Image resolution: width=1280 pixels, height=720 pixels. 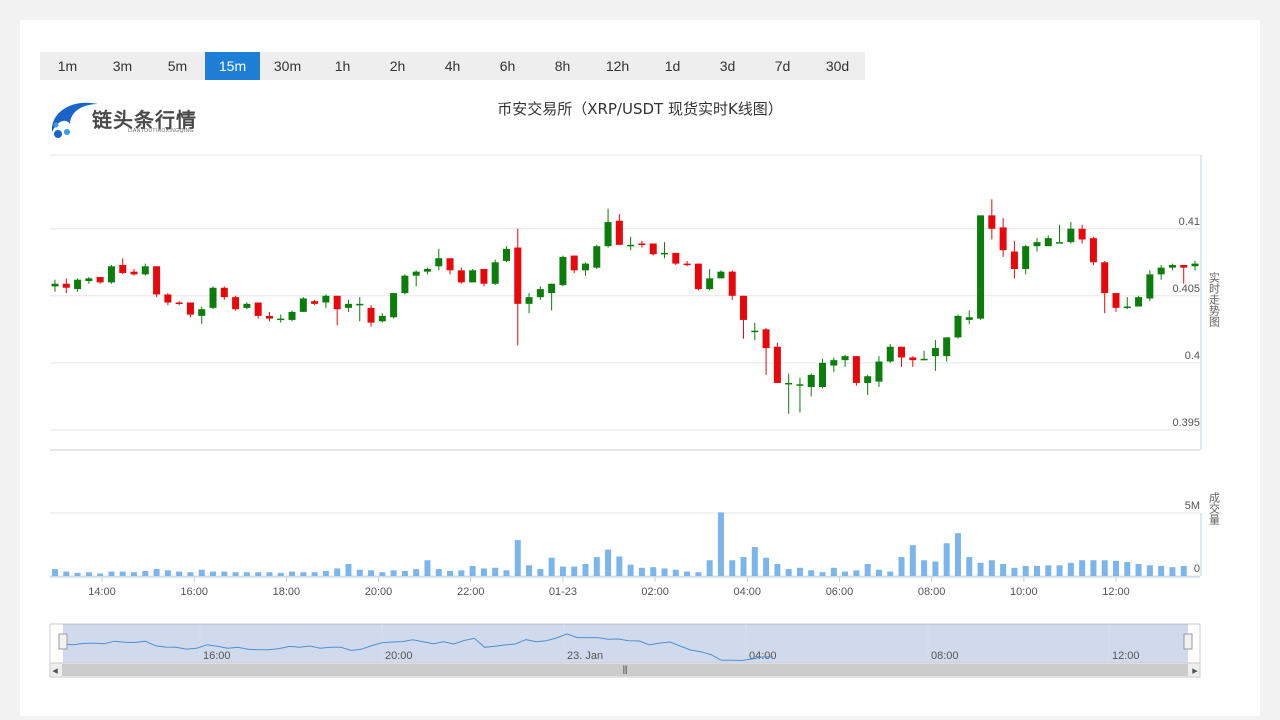 I want to click on x-tick-label: 22:00, so click(x=471, y=592).